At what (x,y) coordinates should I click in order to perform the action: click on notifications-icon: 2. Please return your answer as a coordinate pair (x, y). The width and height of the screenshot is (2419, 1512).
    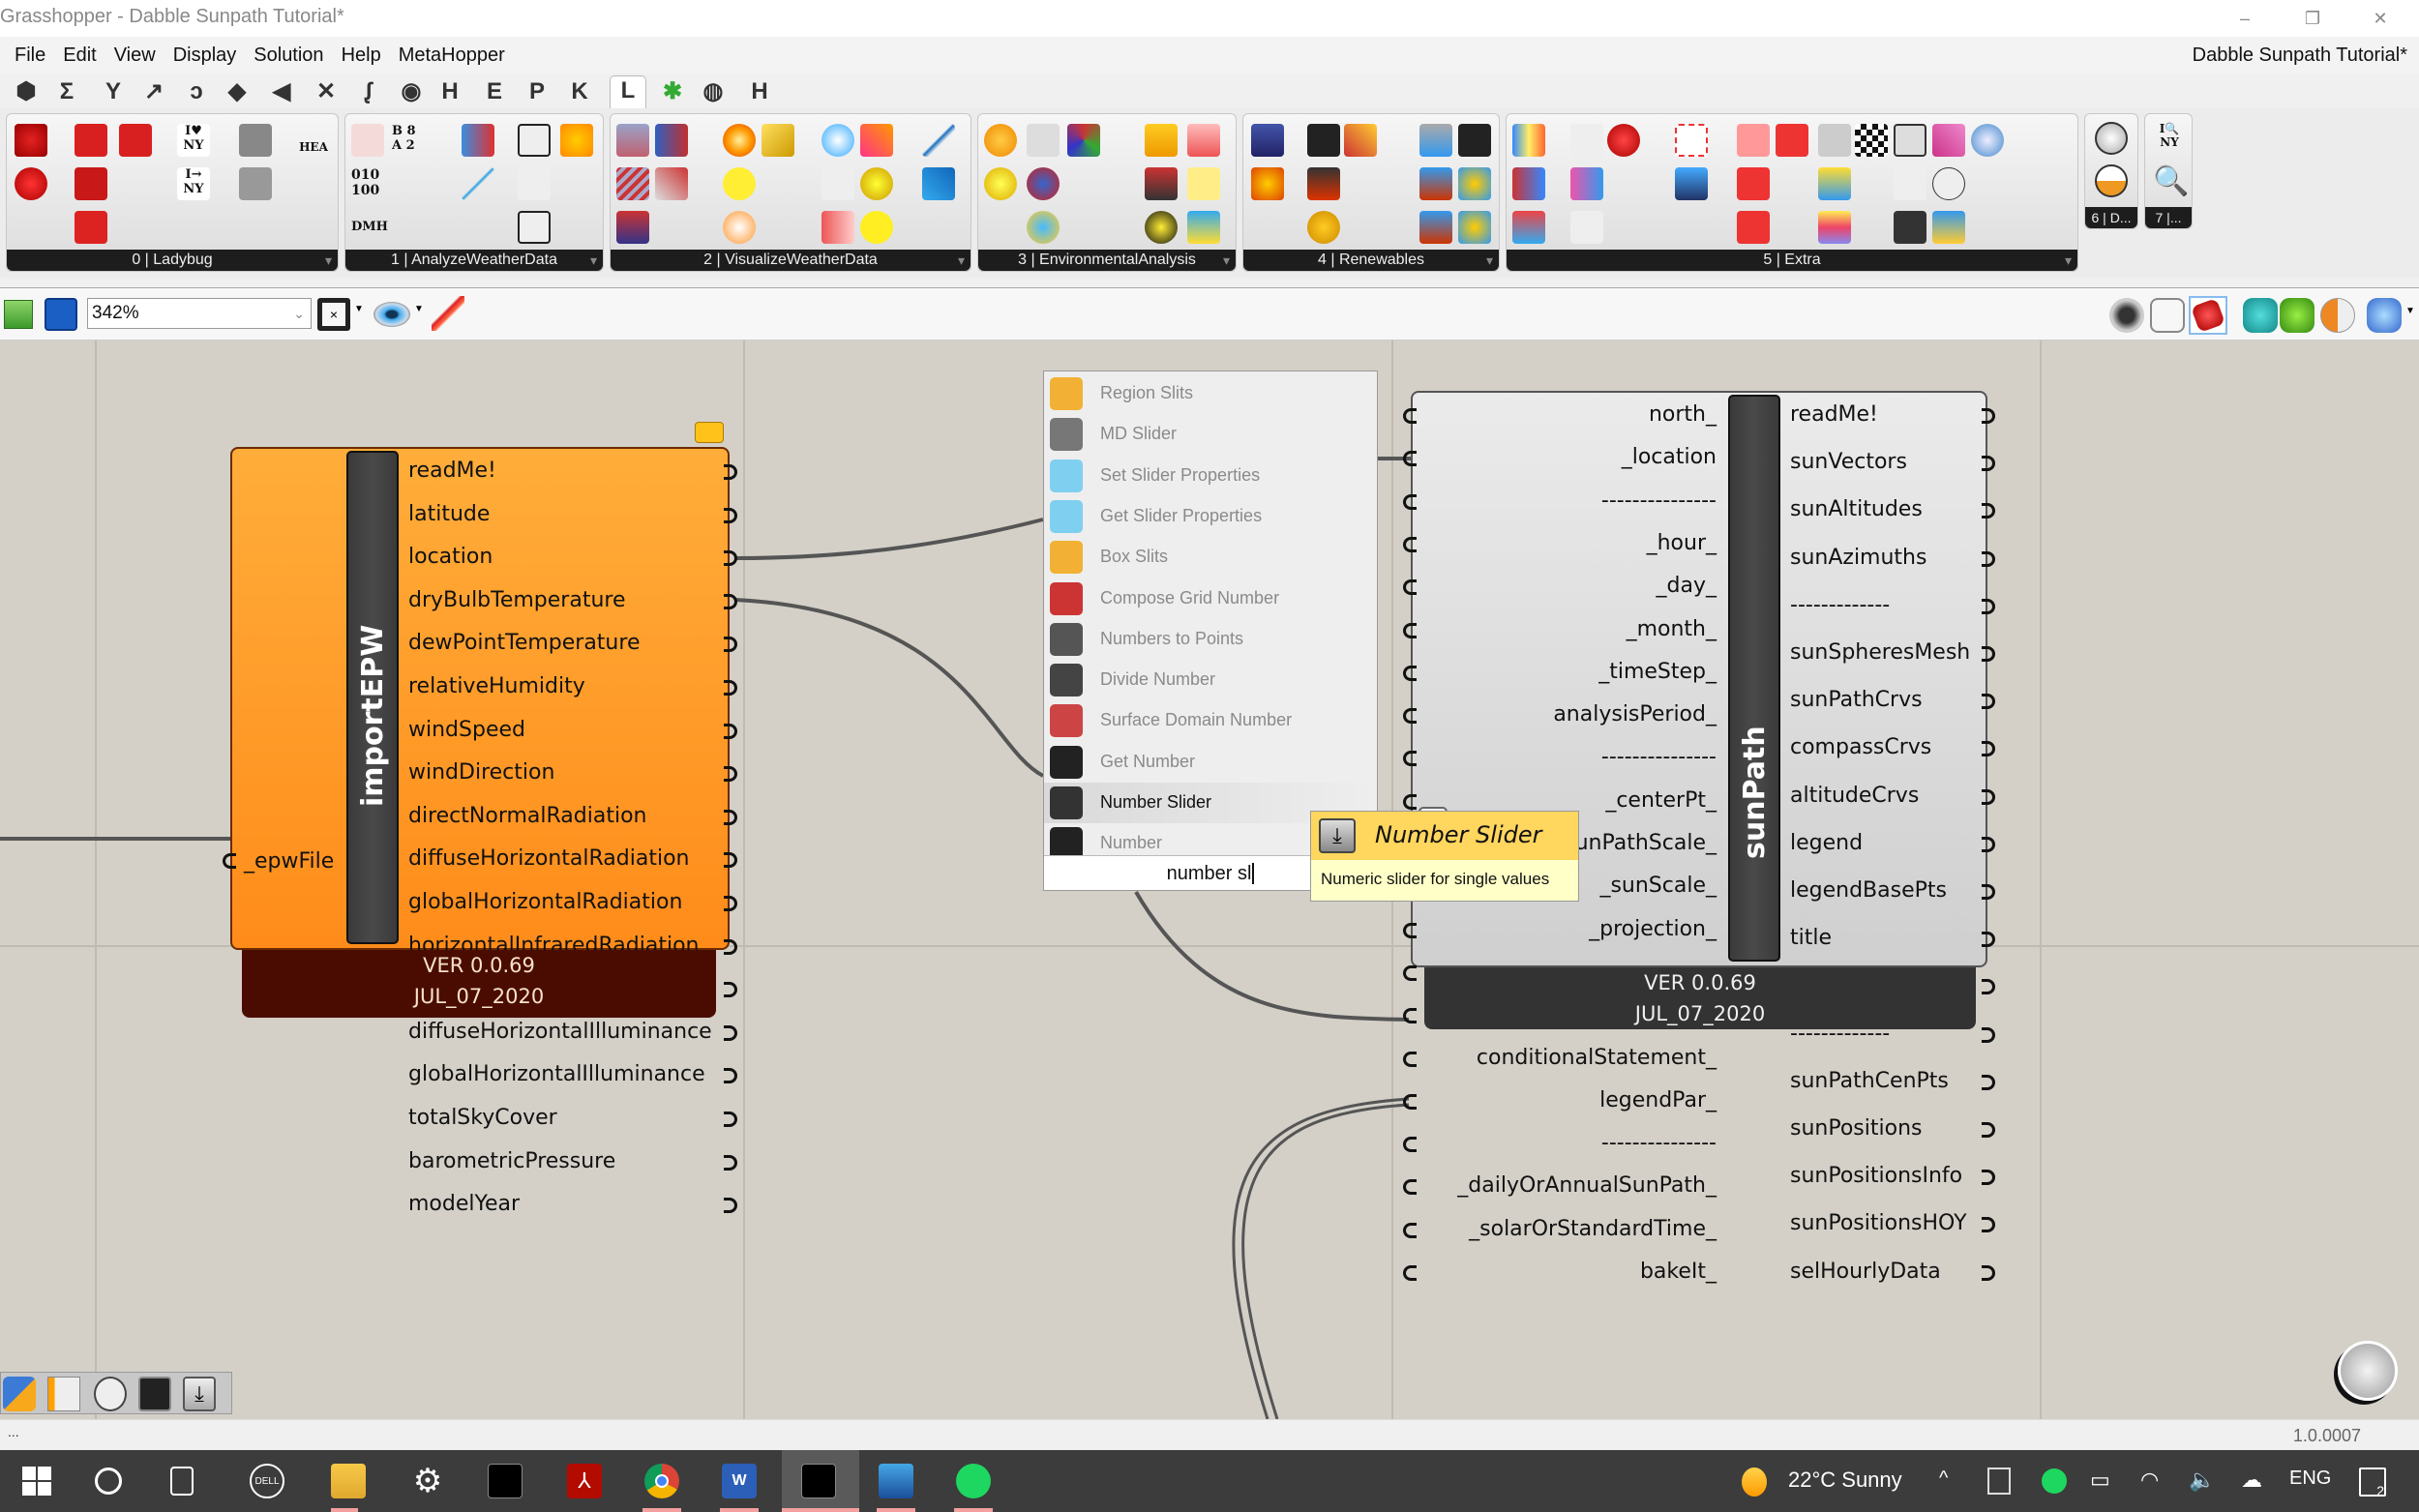
    Looking at the image, I should click on (2373, 1483).